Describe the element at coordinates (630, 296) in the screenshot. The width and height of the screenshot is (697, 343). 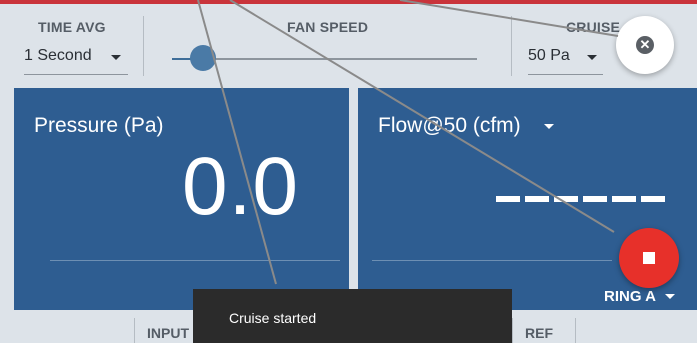
I see `ring-value: RING A` at that location.